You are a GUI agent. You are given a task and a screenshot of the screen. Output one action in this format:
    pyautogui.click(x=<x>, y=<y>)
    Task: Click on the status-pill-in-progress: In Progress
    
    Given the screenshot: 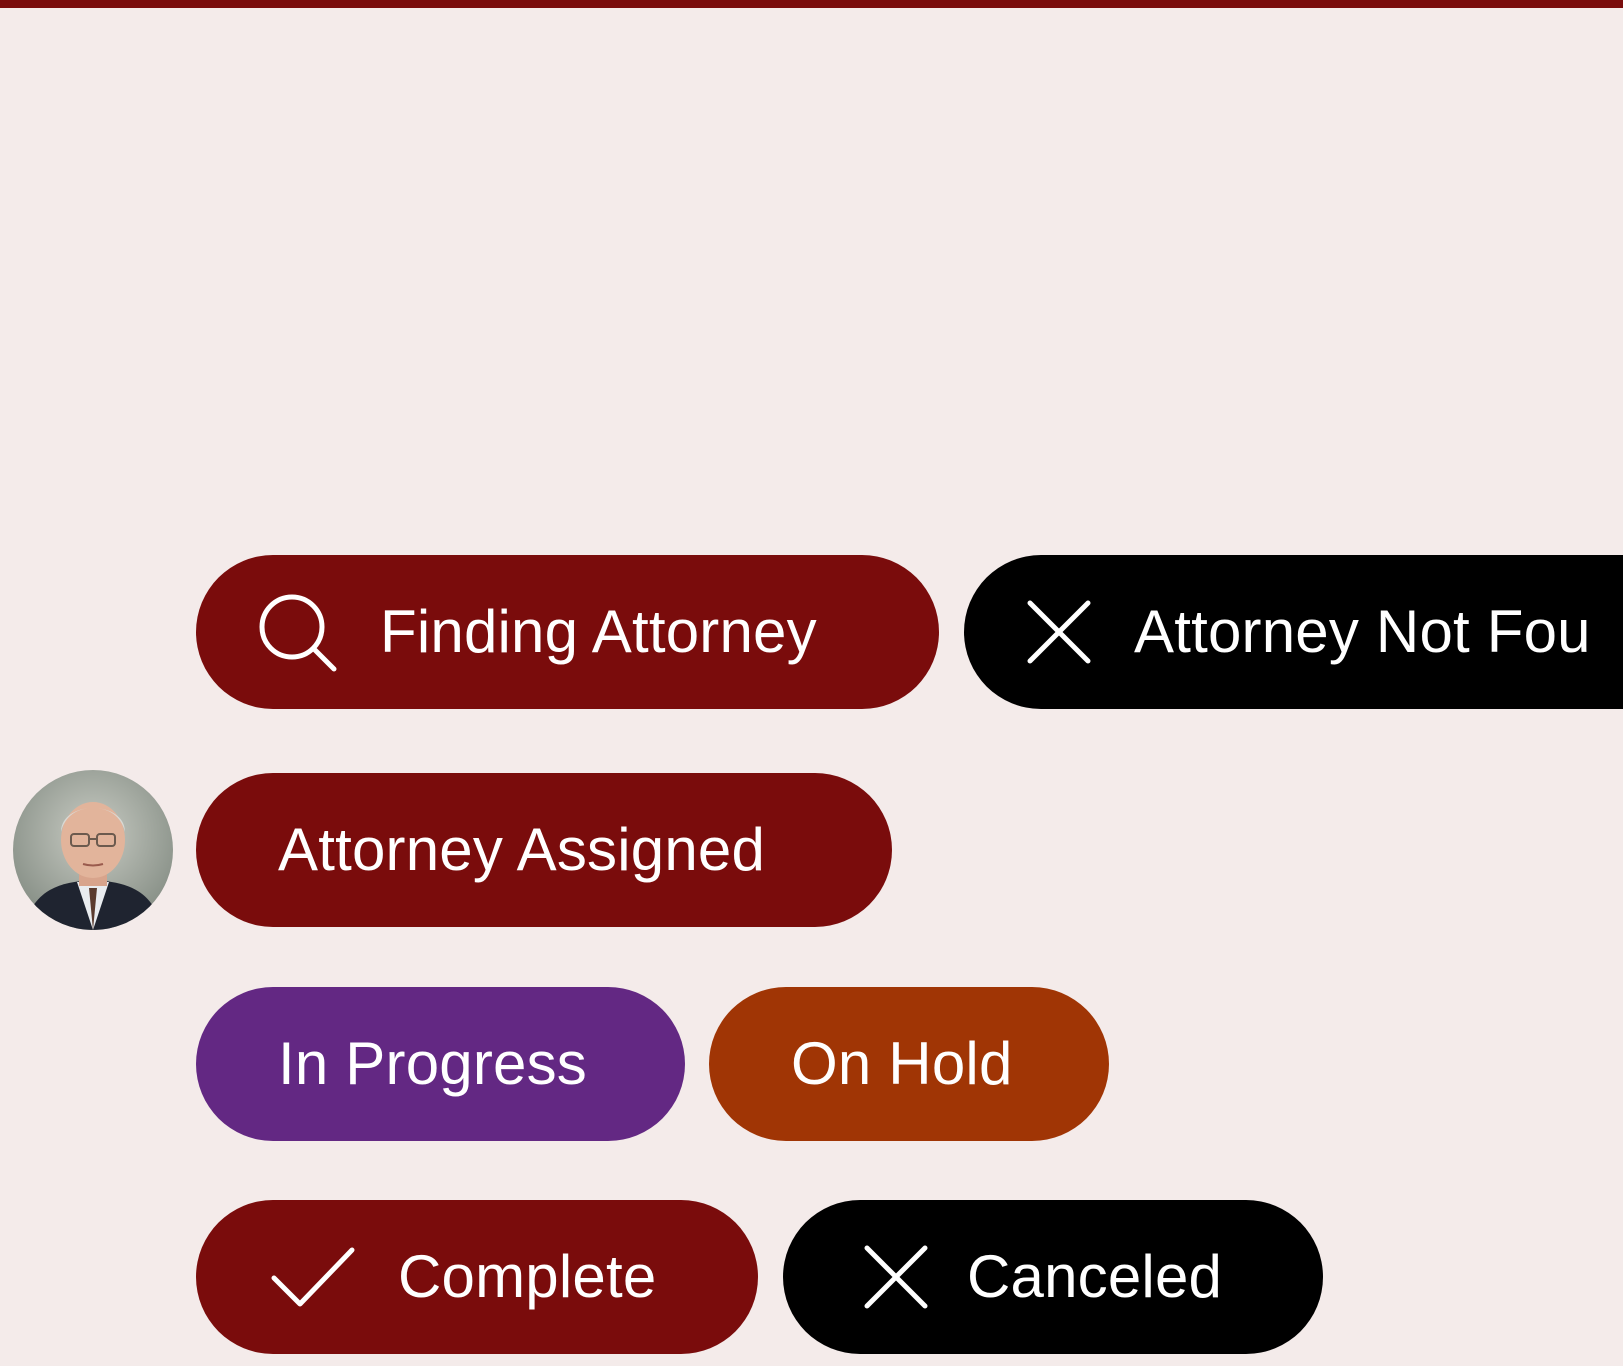 What is the action you would take?
    pyautogui.click(x=440, y=1064)
    